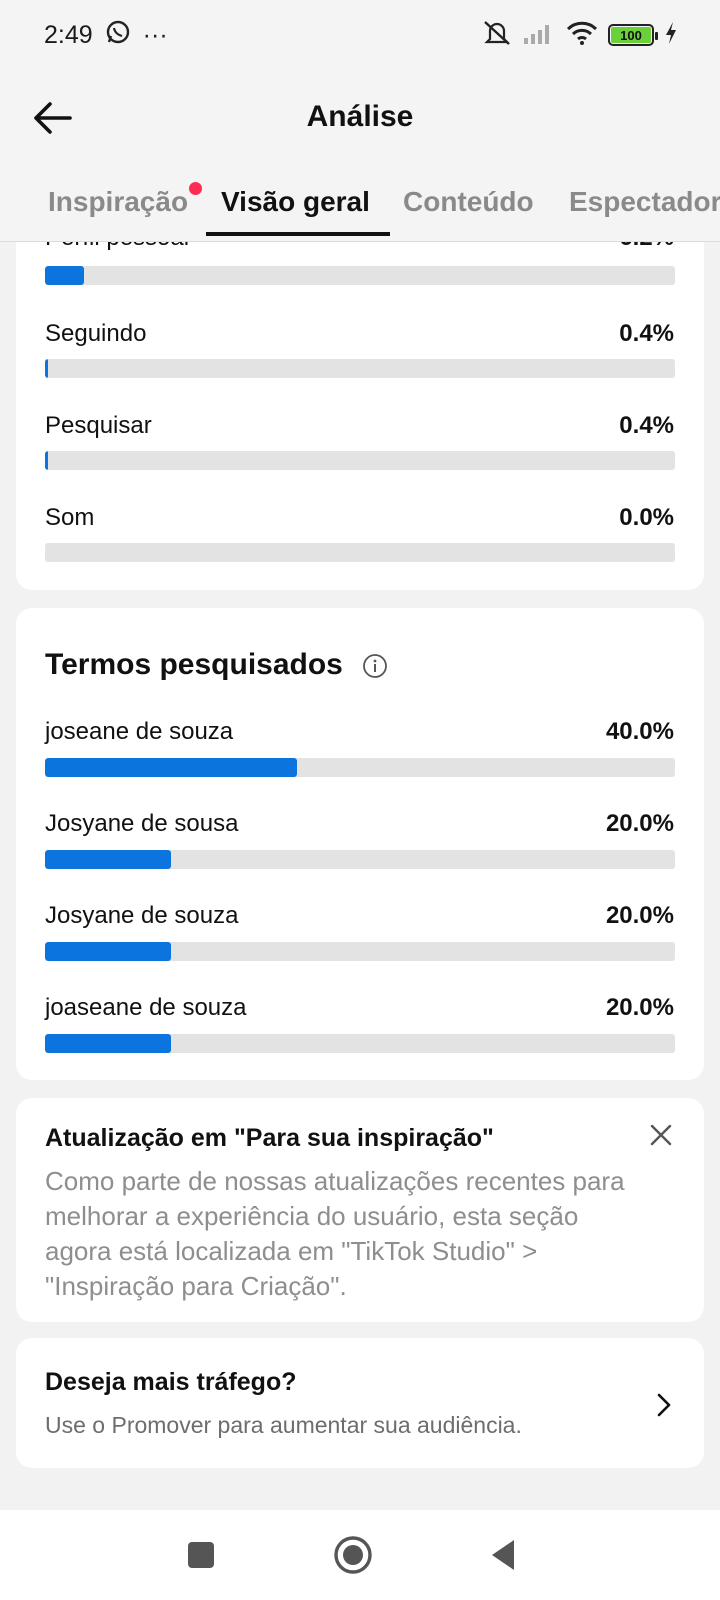  Describe the element at coordinates (118, 35) in the screenshot. I see `whatsapp-icon` at that location.